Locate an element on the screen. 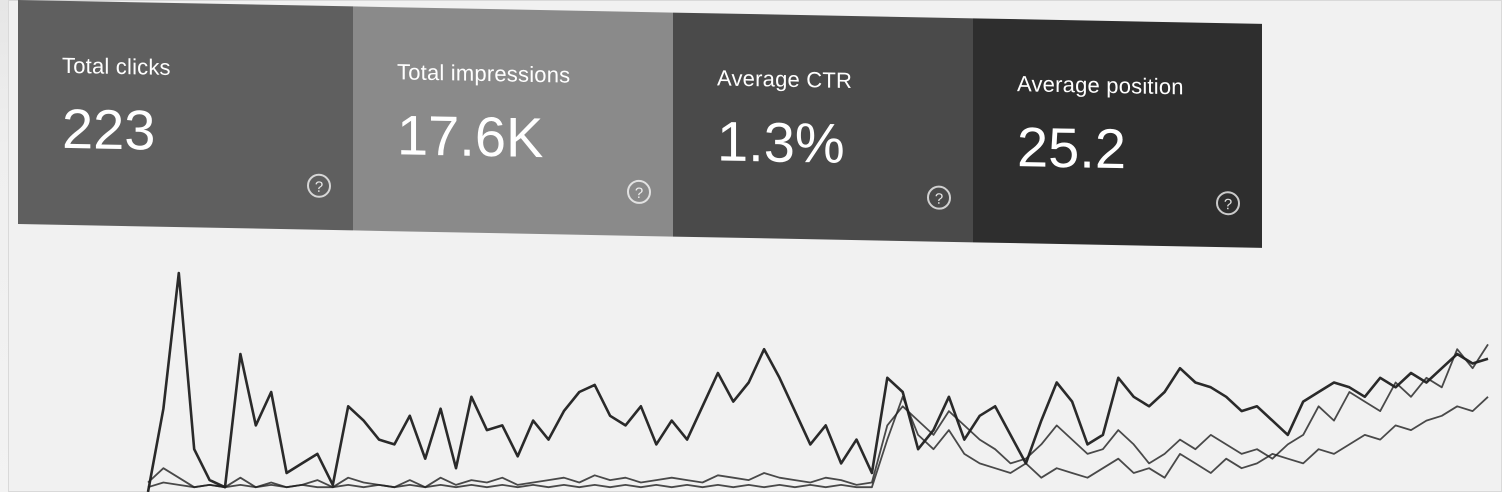 Image resolution: width=1502 pixels, height=492 pixels. metric-average-ctr: Average CTR 1.3% ? is located at coordinates (823, 127).